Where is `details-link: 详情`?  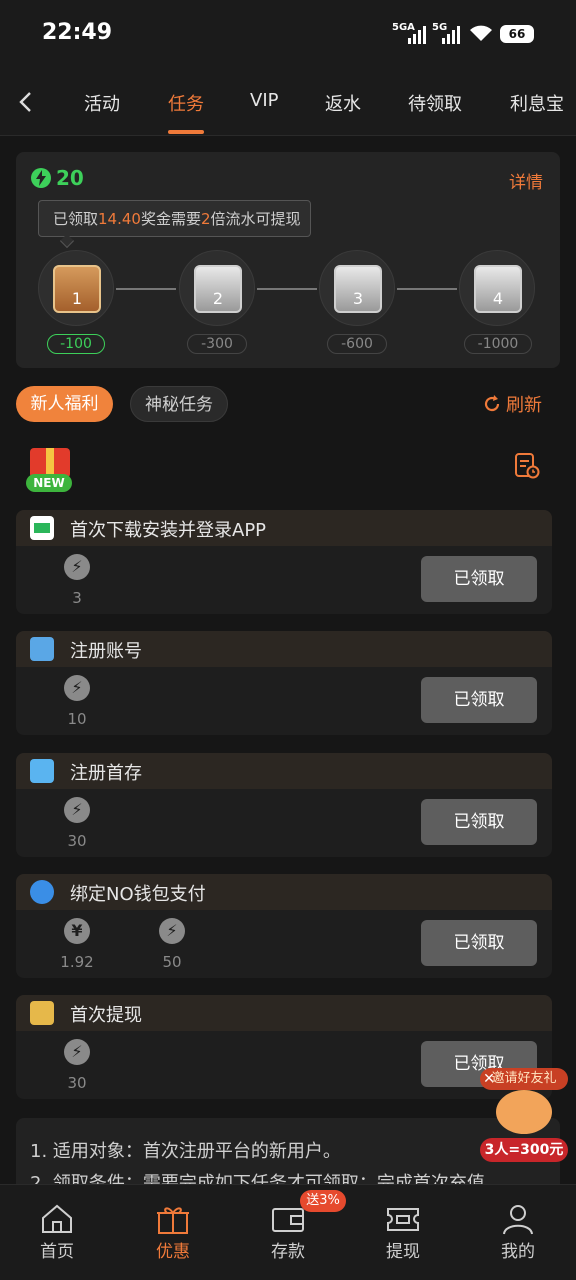
details-link: 详情 is located at coordinates (526, 180).